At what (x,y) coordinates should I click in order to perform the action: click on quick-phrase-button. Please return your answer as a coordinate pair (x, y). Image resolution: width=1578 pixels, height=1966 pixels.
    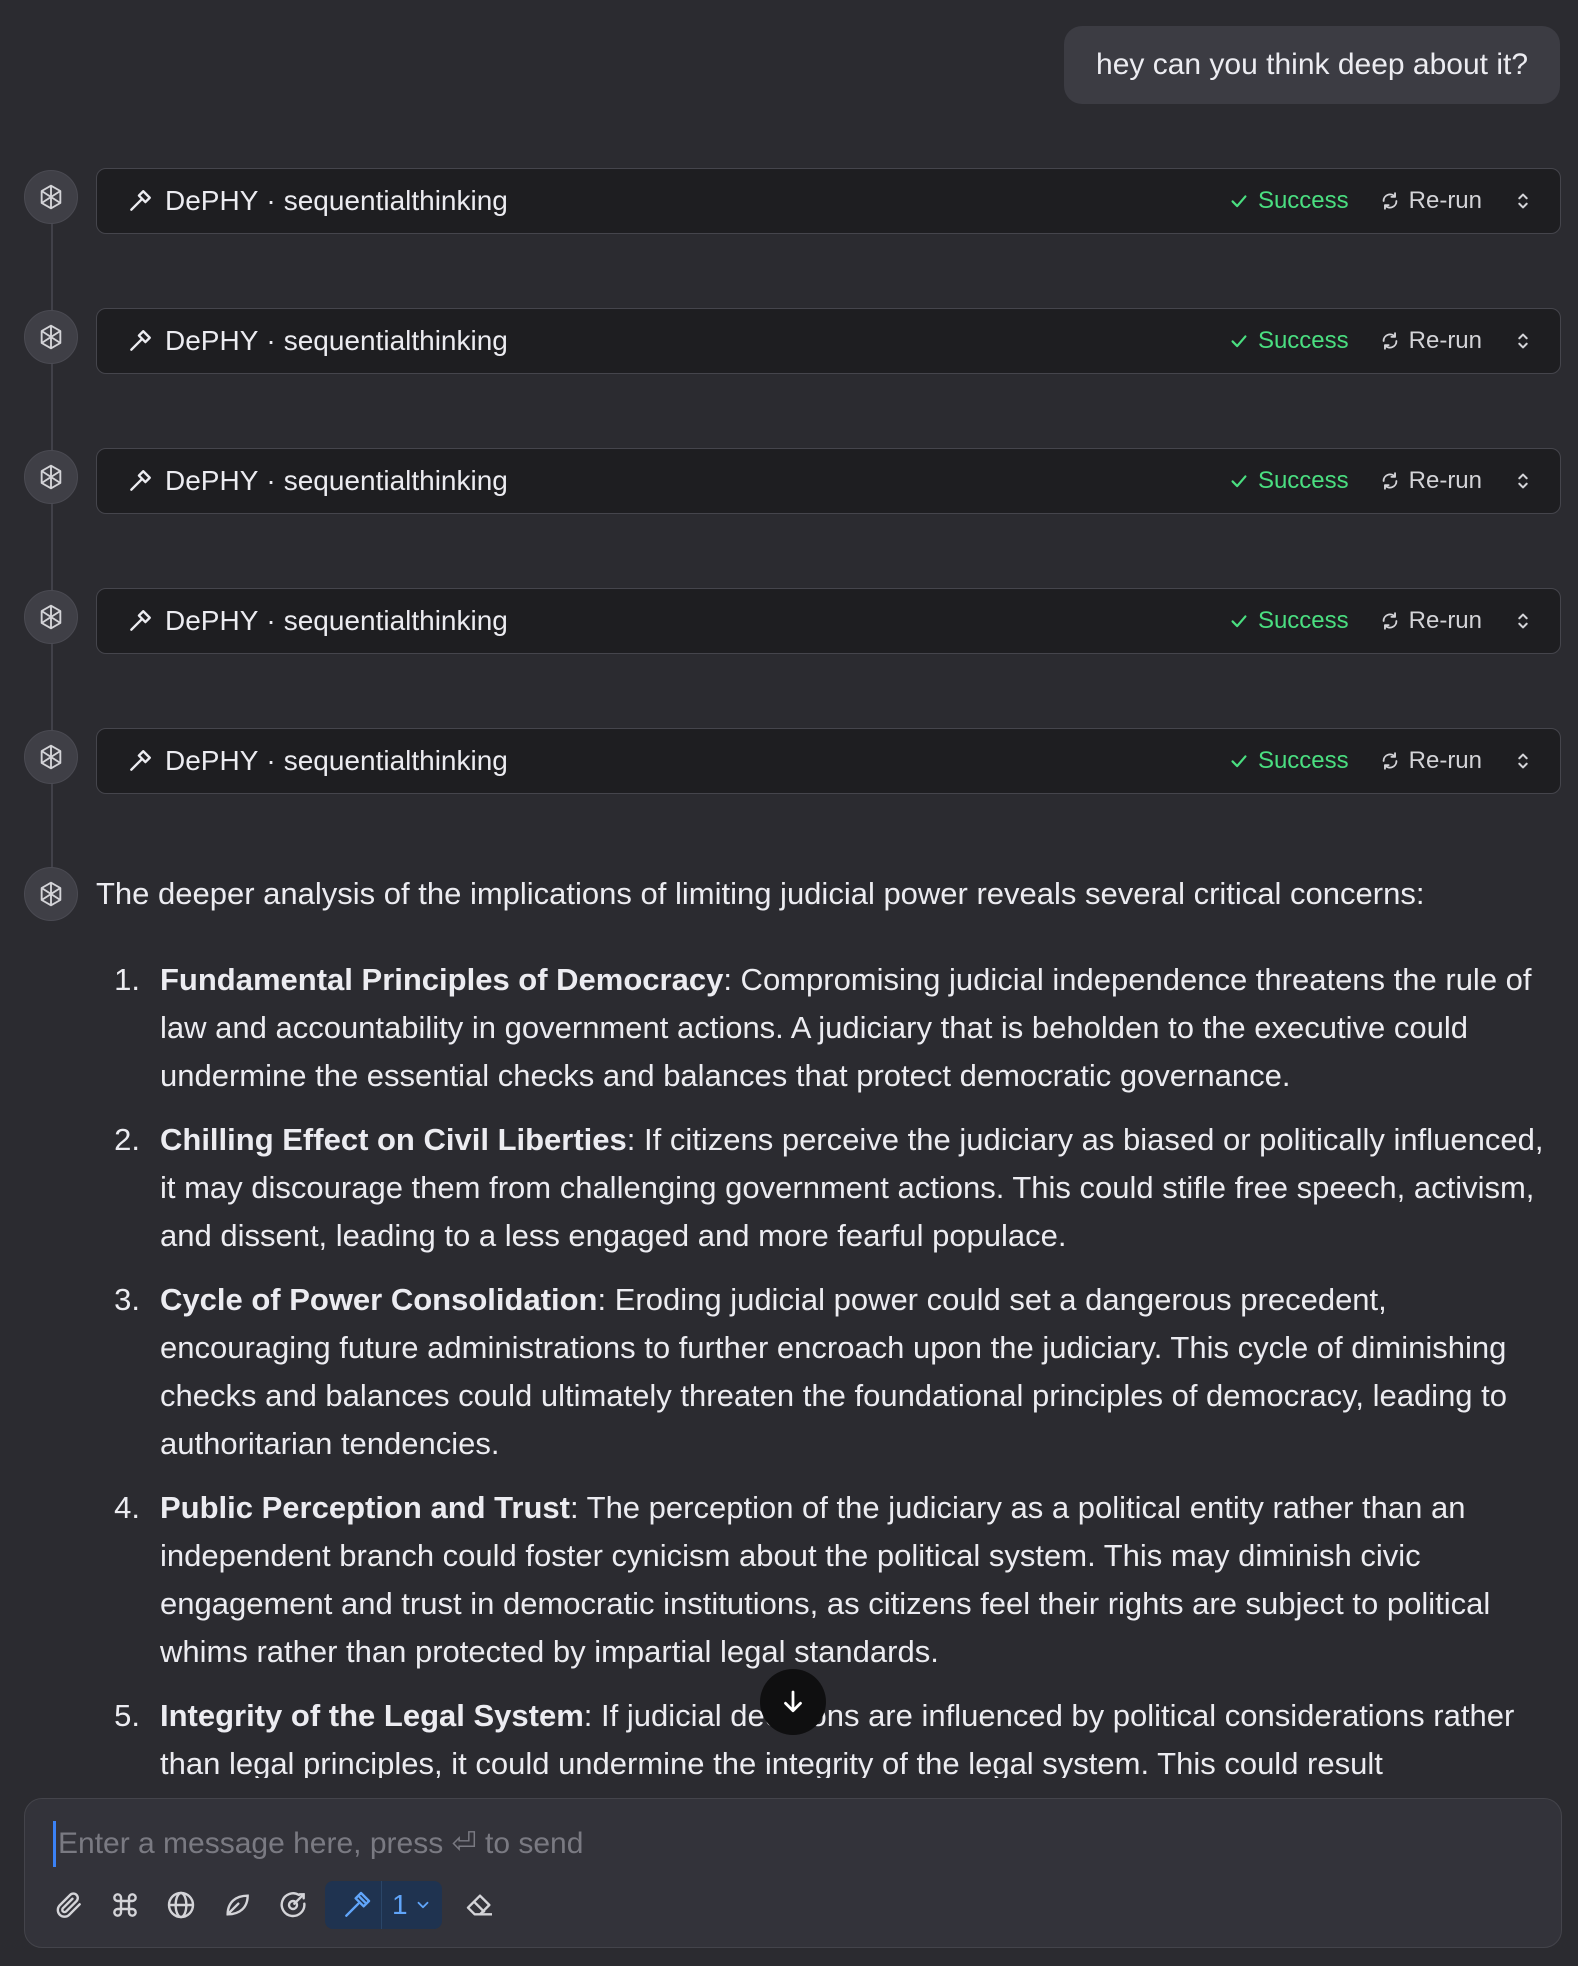
    Looking at the image, I should click on (293, 1905).